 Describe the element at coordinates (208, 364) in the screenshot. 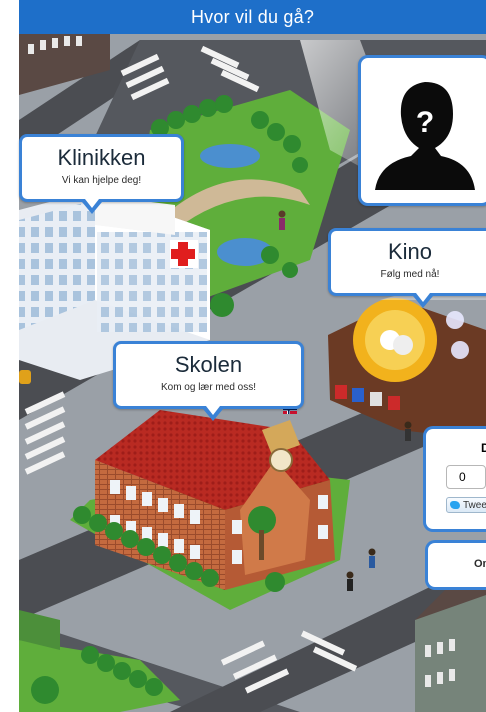

I see `location-title: Skolen` at that location.